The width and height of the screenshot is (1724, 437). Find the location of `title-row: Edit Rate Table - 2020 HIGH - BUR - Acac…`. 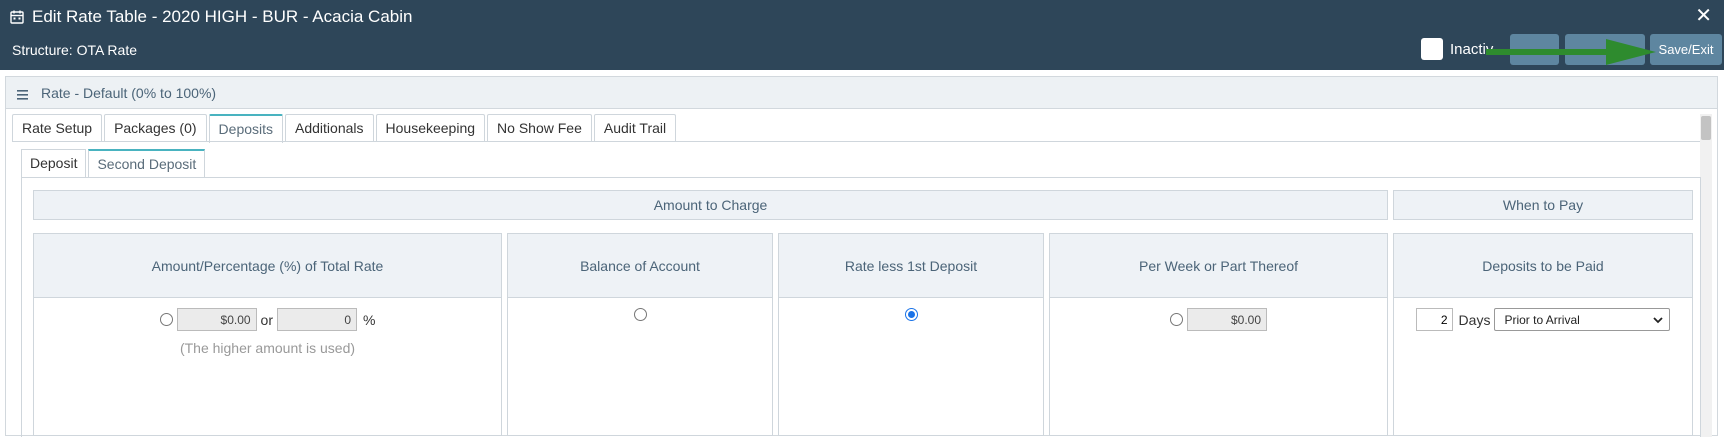

title-row: Edit Rate Table - 2020 HIGH - BUR - Acac… is located at coordinates (211, 17).